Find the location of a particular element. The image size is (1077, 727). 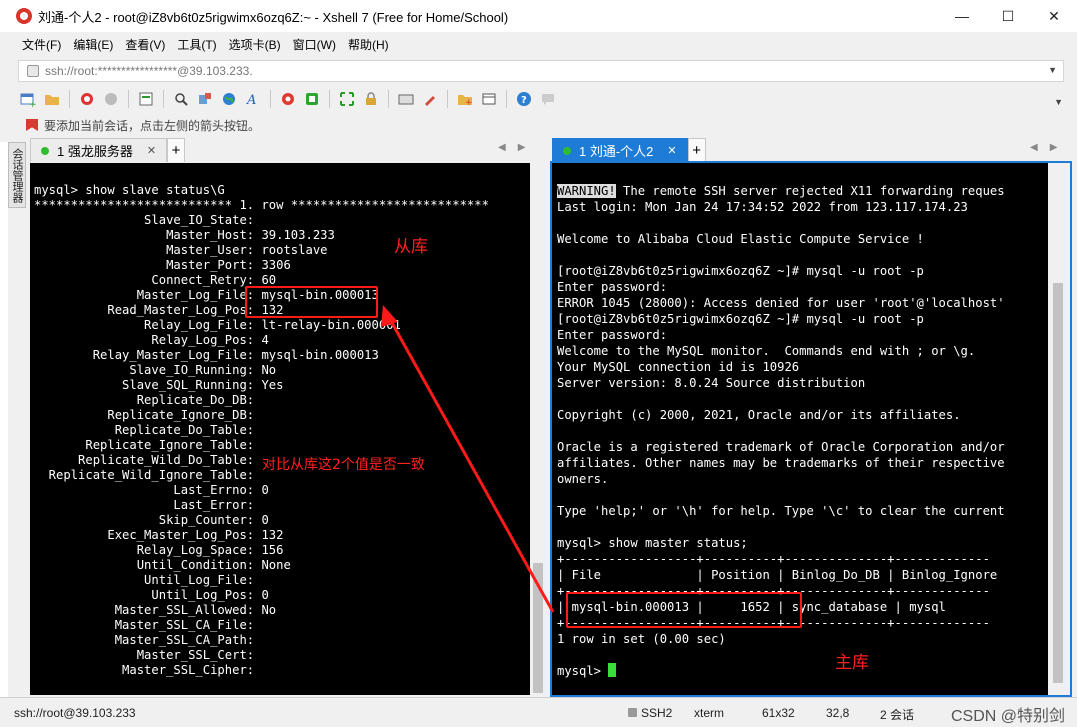

terminal-line: Master_Port: 3306 is located at coordinates (162, 265).